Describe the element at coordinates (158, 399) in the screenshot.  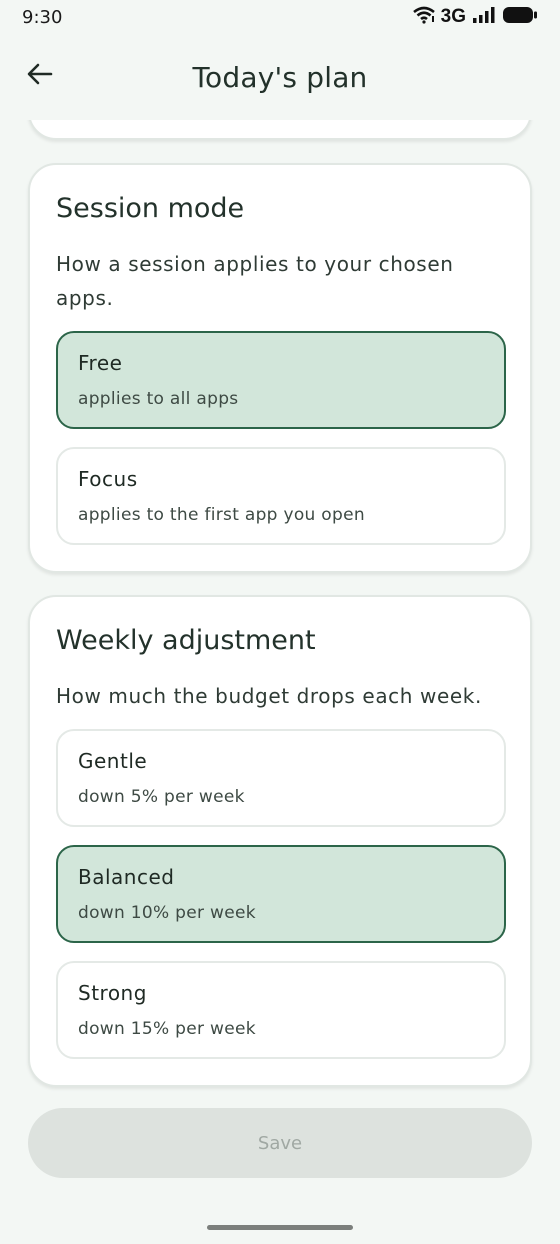
I see `option-subtitle: applies to all apps` at that location.